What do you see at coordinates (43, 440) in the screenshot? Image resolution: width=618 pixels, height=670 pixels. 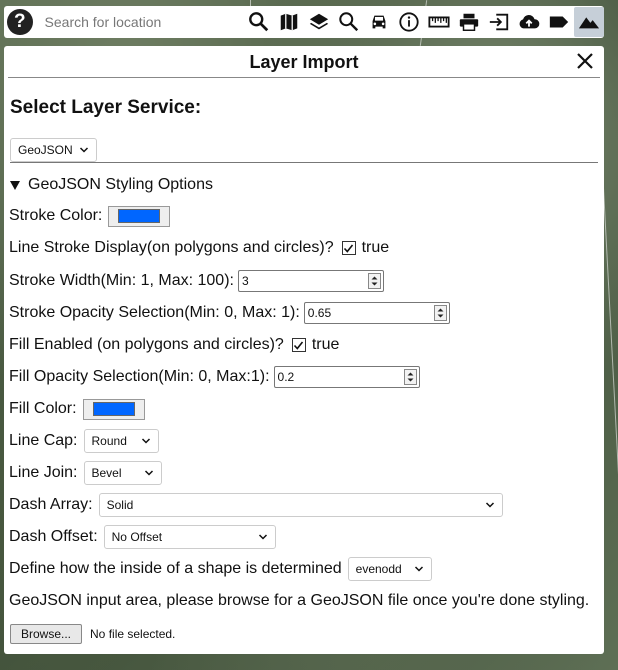 I see `line-cap-label: Line Cap:` at bounding box center [43, 440].